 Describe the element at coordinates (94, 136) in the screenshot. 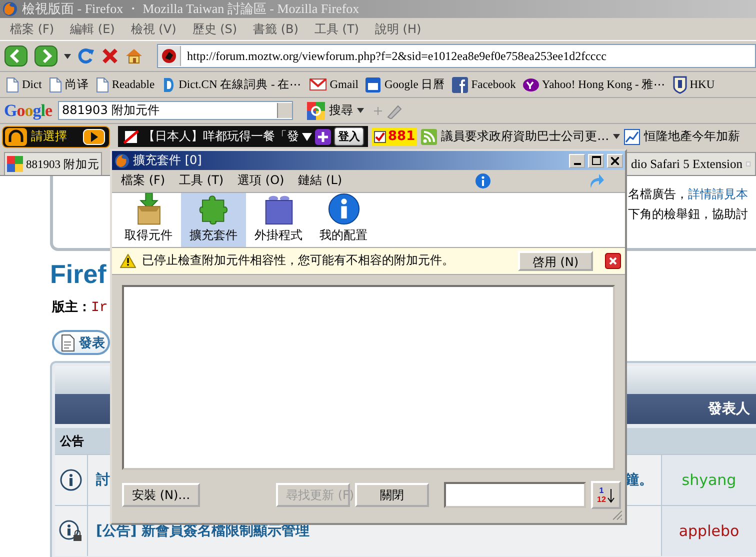

I see `play-icon` at that location.